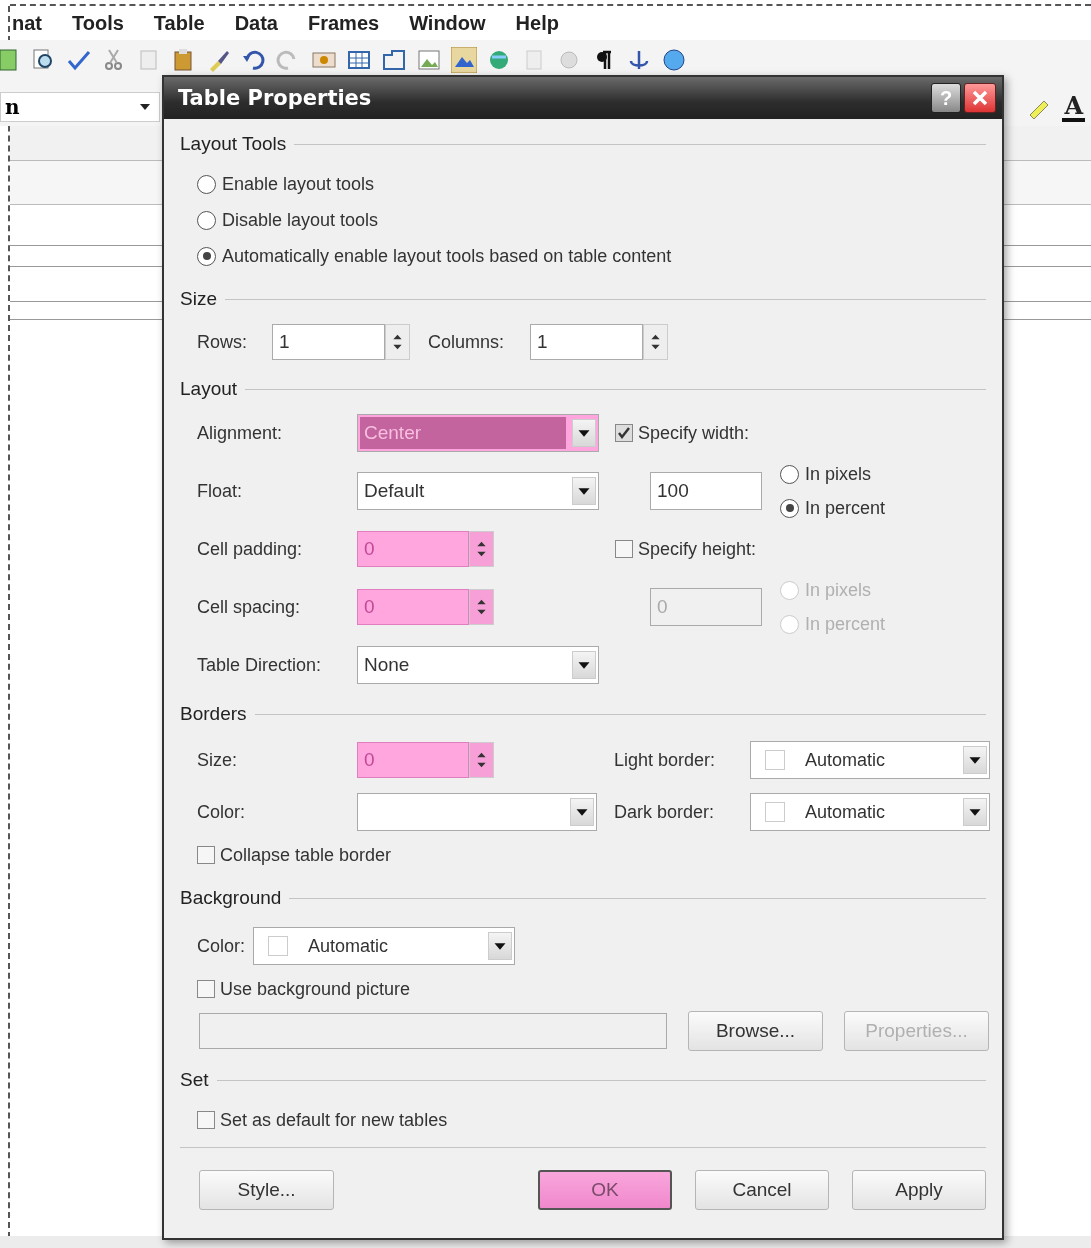 The width and height of the screenshot is (1091, 1248). What do you see at coordinates (250, 549) in the screenshot?
I see `field-label: Cell padding:` at bounding box center [250, 549].